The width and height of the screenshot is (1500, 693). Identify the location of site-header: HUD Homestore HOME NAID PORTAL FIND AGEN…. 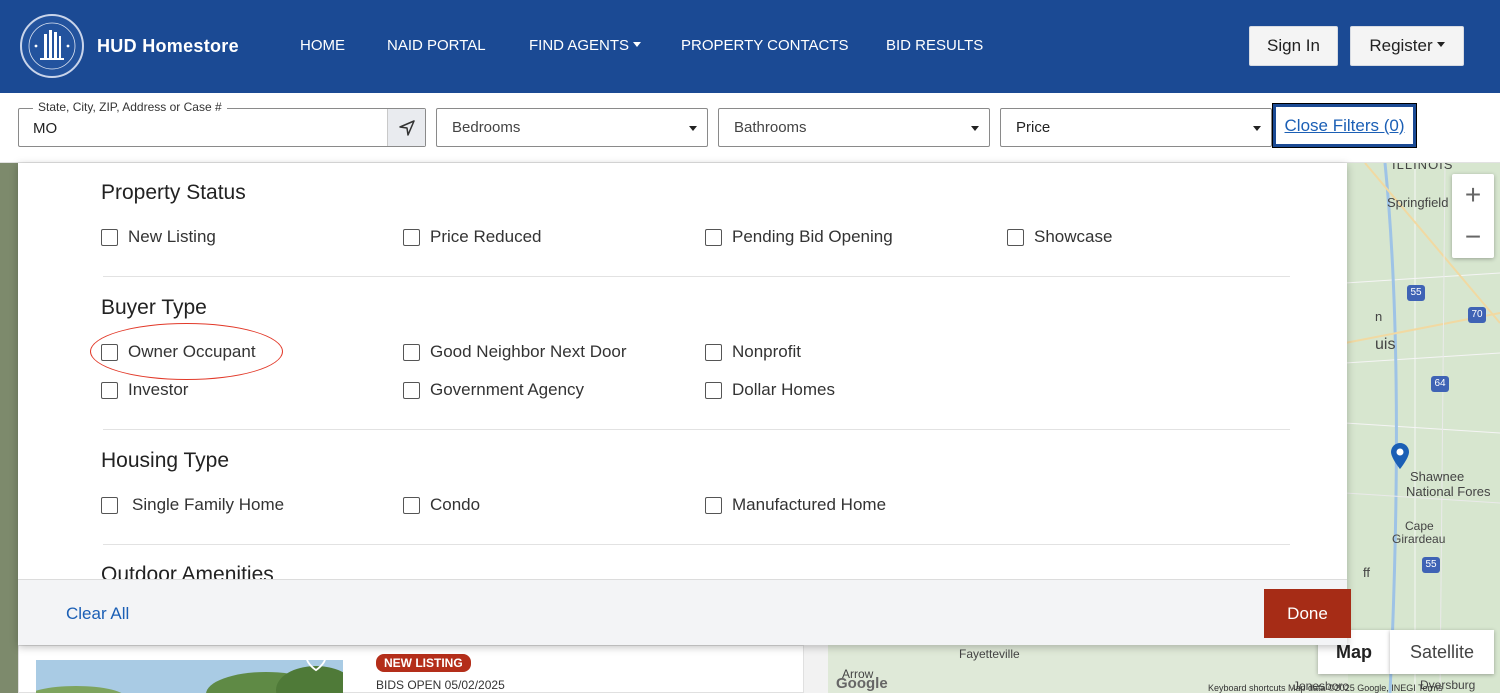
(750, 46).